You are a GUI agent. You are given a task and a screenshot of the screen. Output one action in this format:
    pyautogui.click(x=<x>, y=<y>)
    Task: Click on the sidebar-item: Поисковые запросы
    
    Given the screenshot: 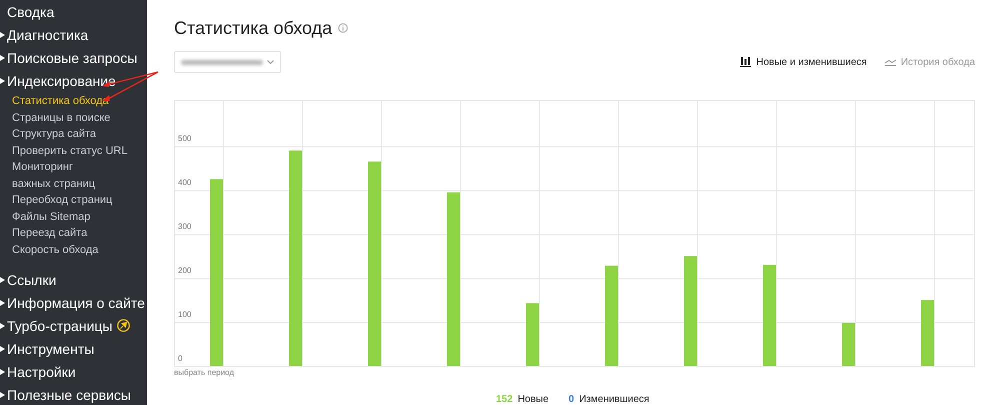 What is the action you would take?
    pyautogui.click(x=72, y=57)
    